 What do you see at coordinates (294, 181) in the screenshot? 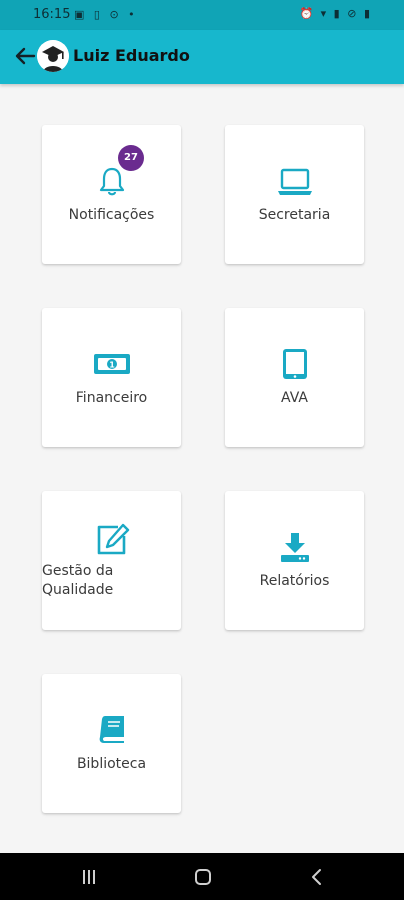
I see `laptop-icon` at bounding box center [294, 181].